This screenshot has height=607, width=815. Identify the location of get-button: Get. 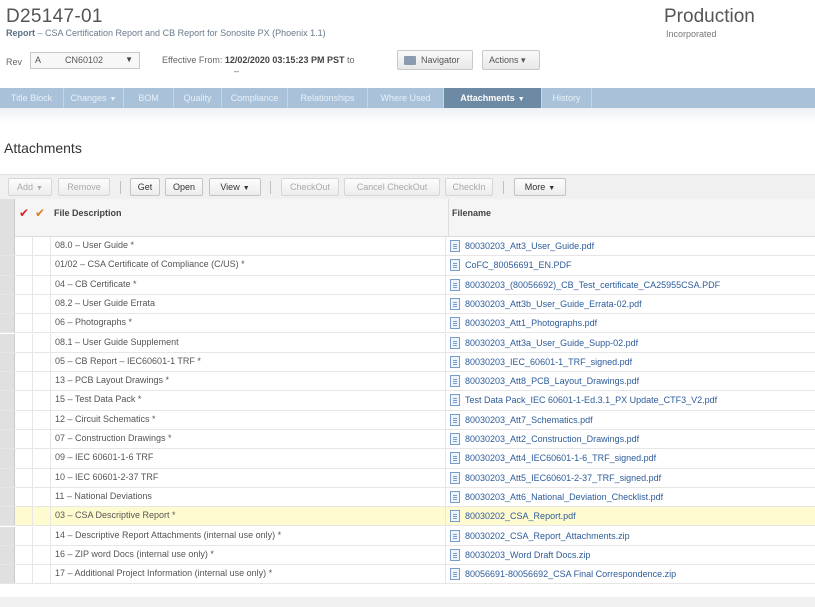
(145, 187).